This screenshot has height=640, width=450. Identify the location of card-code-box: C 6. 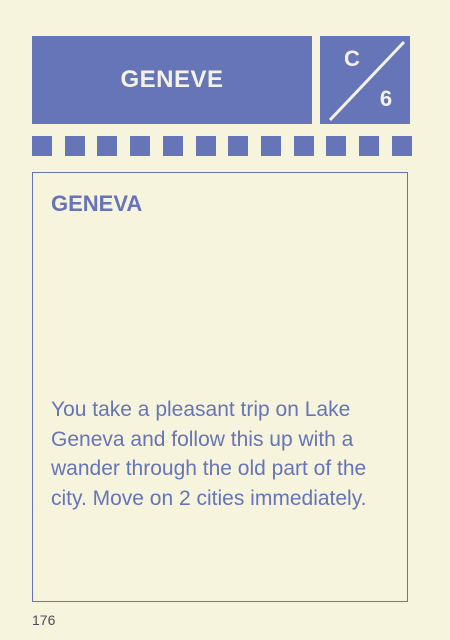
(365, 80).